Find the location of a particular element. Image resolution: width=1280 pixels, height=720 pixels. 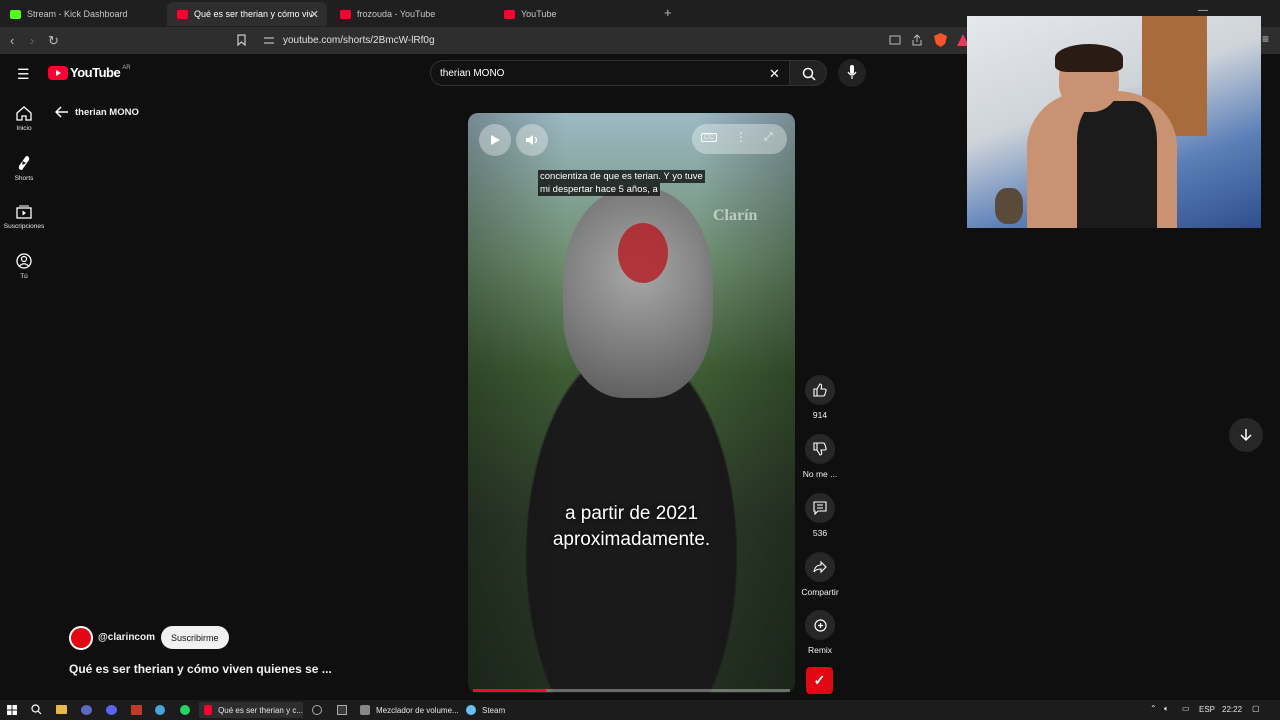

caption-line: mi despertar hace 5 años, a is located at coordinates (599, 189).